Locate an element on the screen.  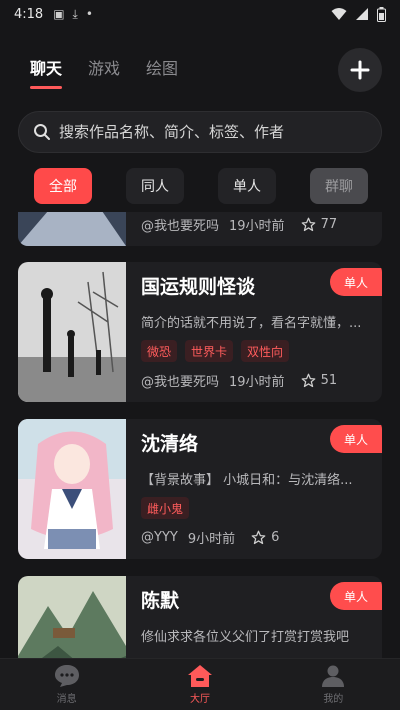
wifi-icon is located at coordinates (339, 14).